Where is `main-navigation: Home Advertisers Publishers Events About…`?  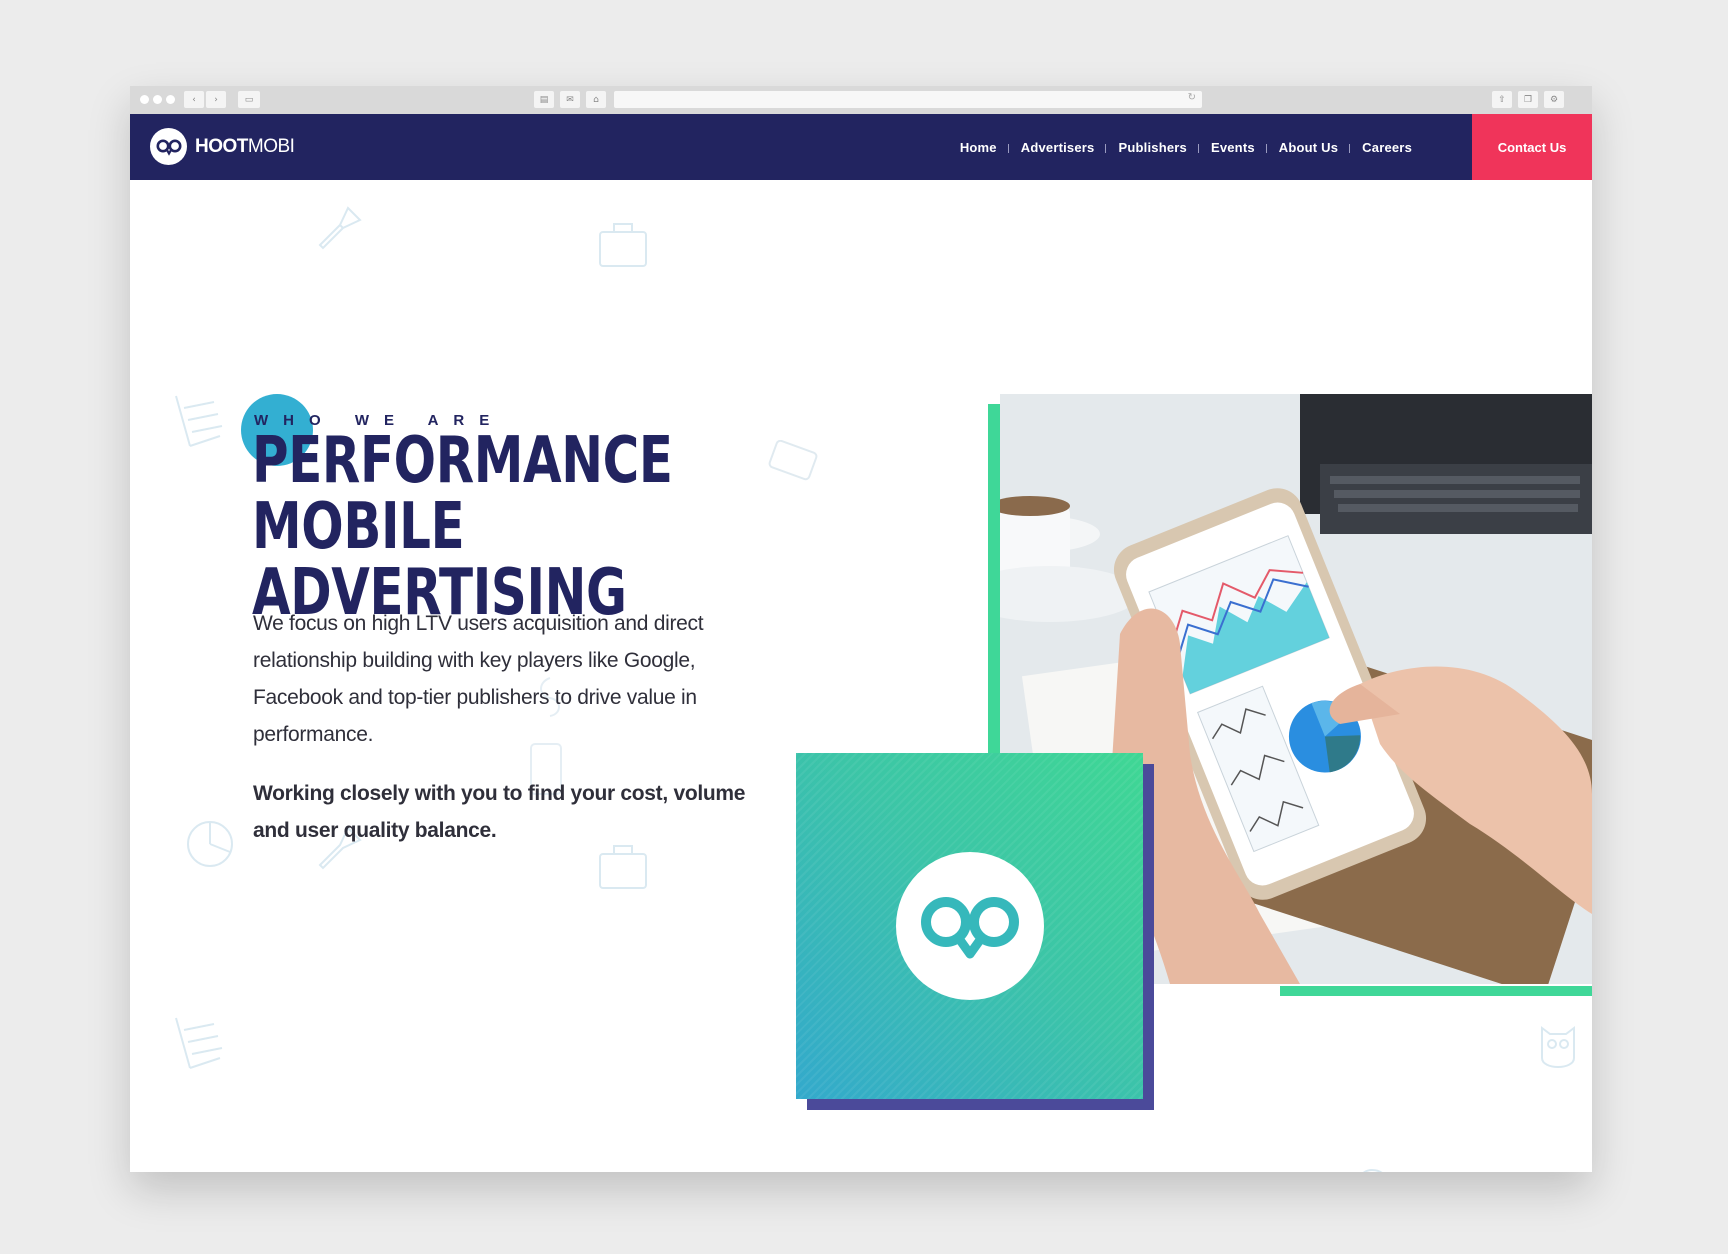 main-navigation: Home Advertisers Publishers Events About… is located at coordinates (1186, 147).